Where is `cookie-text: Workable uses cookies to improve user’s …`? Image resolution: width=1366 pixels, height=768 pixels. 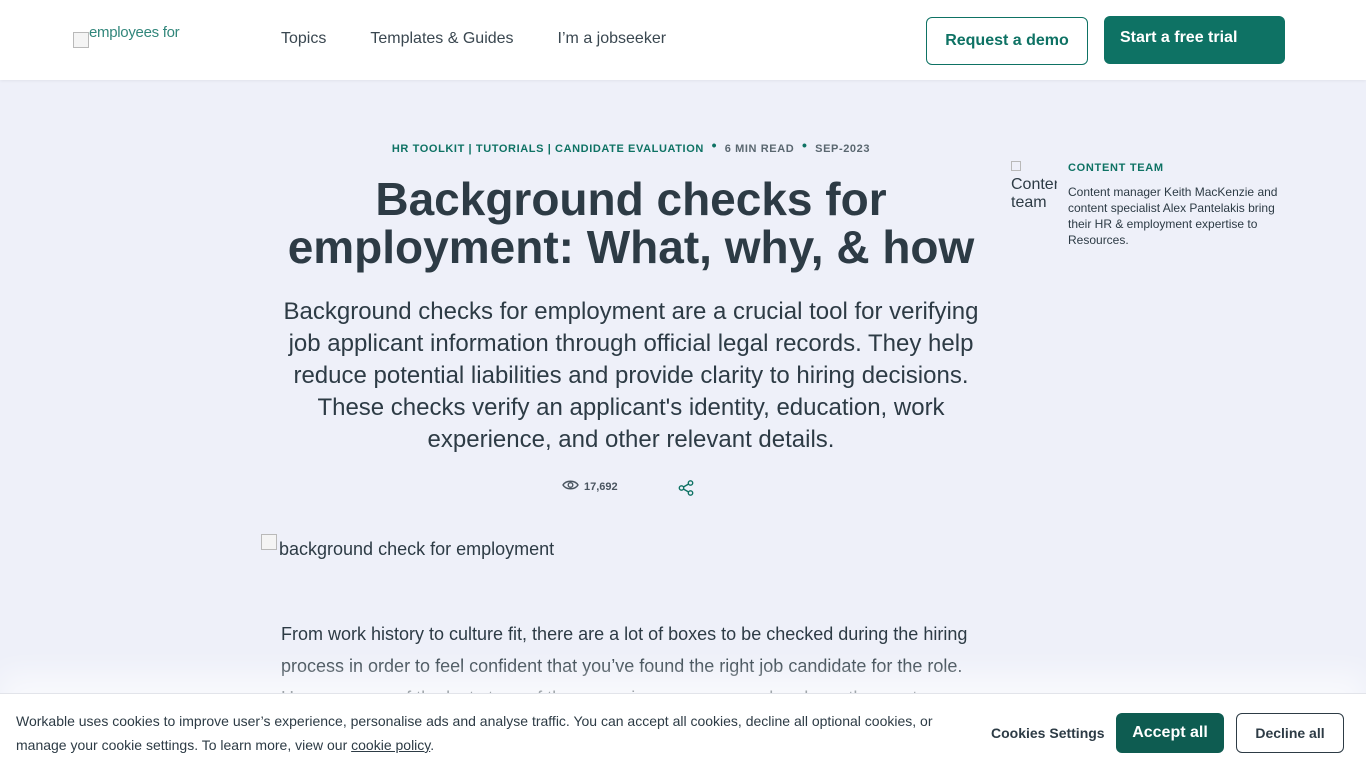 cookie-text: Workable uses cookies to improve user’s … is located at coordinates (486, 733).